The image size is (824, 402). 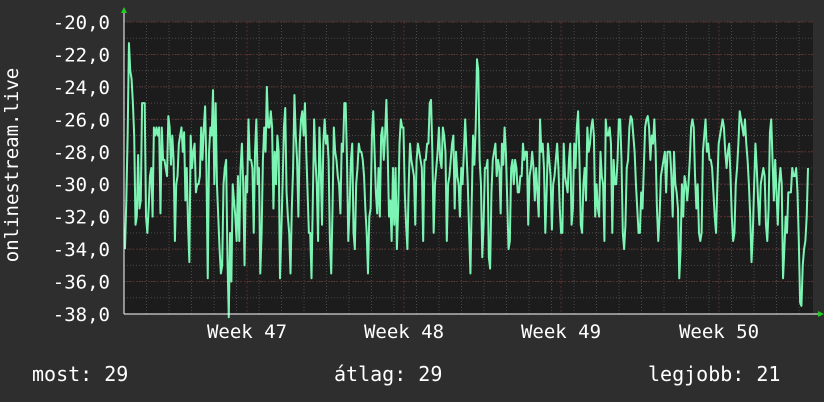 What do you see at coordinates (483, 332) in the screenshot?
I see `x-axis-ticks: Week 47 Week 48 Week 49 Week 50` at bounding box center [483, 332].